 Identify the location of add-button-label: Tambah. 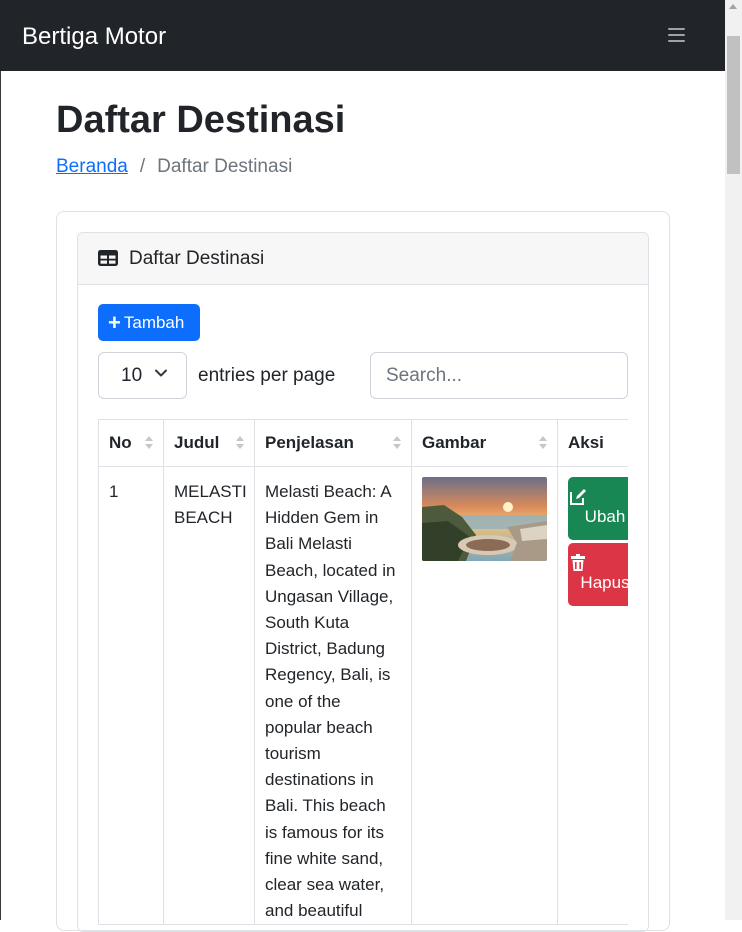
(154, 322).